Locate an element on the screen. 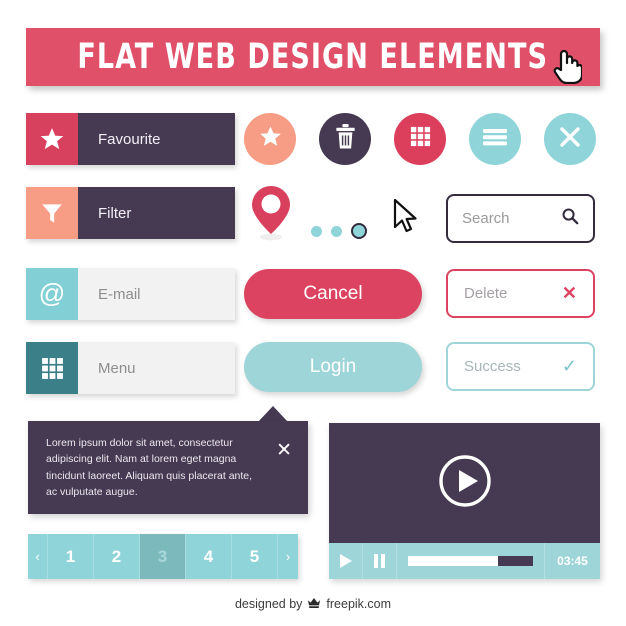 This screenshot has height=626, width=626. freepik-crown-icon is located at coordinates (314, 604).